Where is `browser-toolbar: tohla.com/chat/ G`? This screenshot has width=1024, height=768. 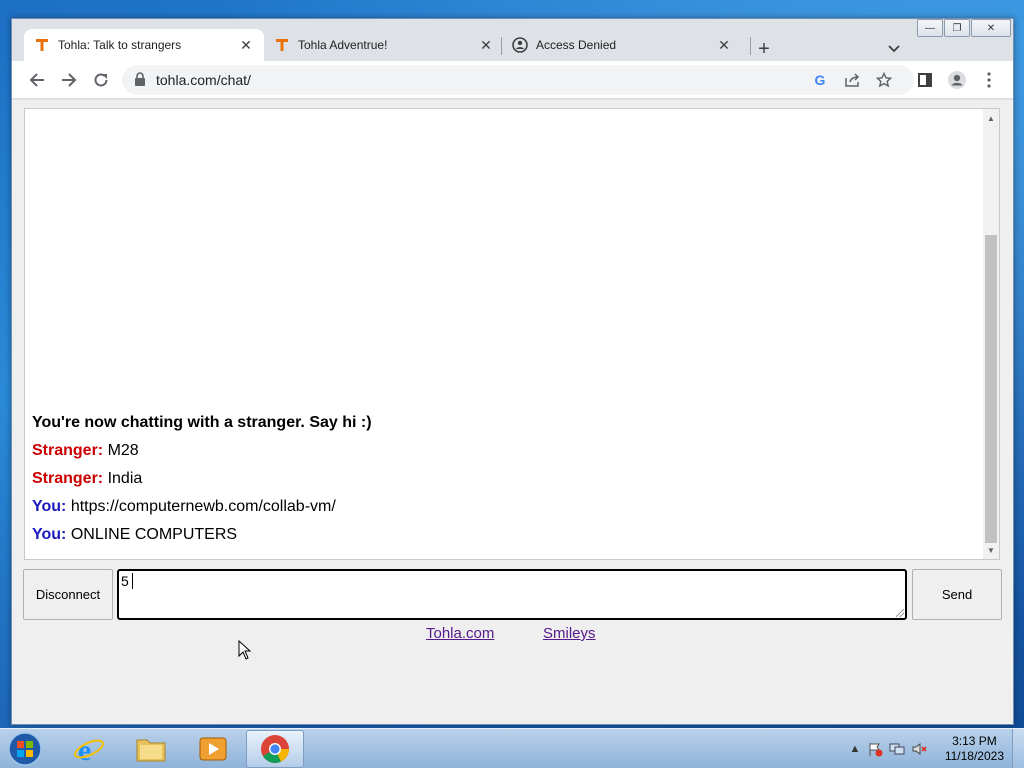 browser-toolbar: tohla.com/chat/ G is located at coordinates (512, 80).